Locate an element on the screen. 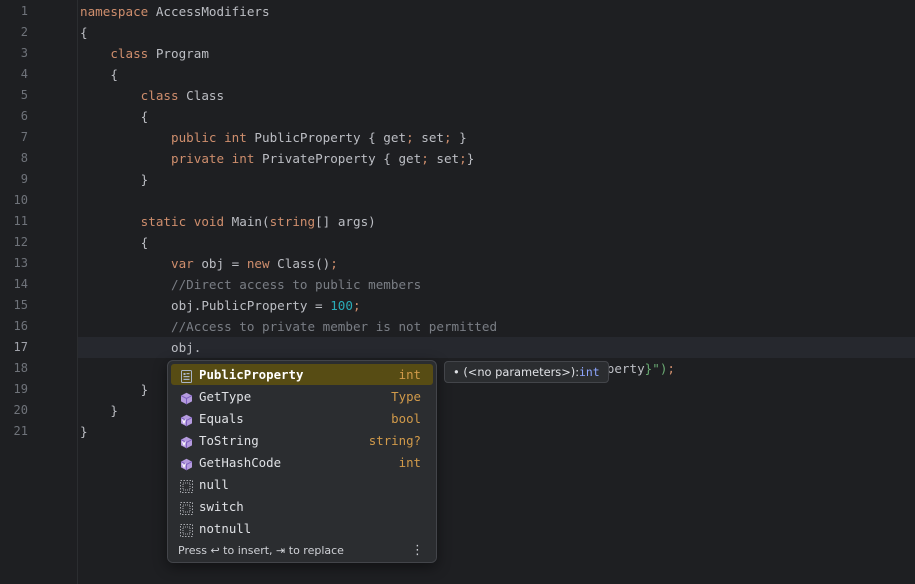 This screenshot has width=915, height=584. completion-item-type: int is located at coordinates (409, 374).